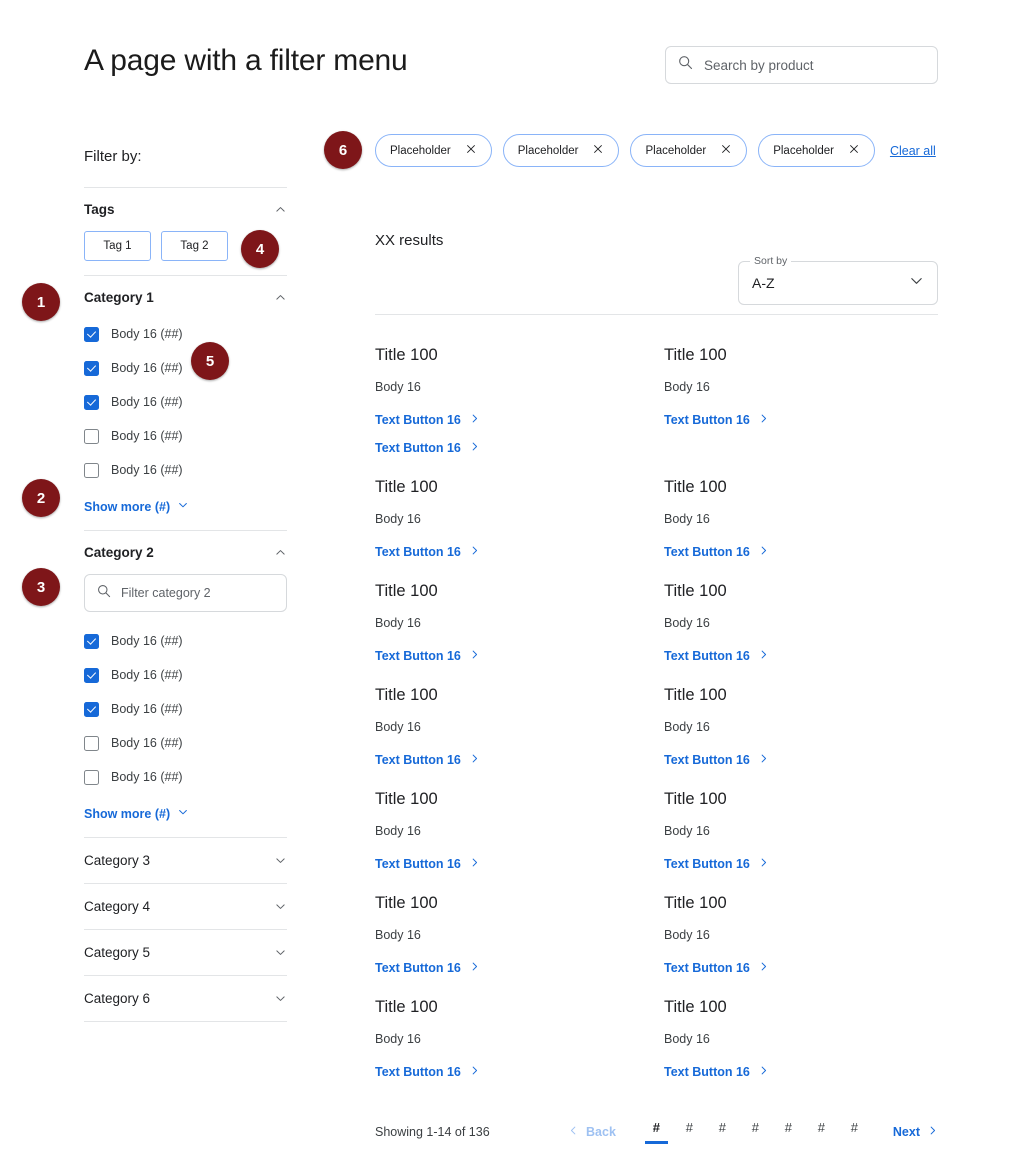 This screenshot has height=1176, width=1024. What do you see at coordinates (117, 246) in the screenshot?
I see `tag-button: Tag 1` at bounding box center [117, 246].